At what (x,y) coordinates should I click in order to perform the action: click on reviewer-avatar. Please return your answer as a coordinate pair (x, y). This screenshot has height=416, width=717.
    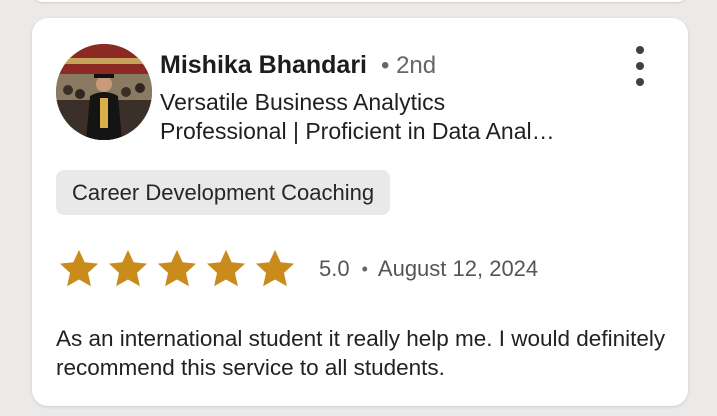
    Looking at the image, I should click on (104, 92).